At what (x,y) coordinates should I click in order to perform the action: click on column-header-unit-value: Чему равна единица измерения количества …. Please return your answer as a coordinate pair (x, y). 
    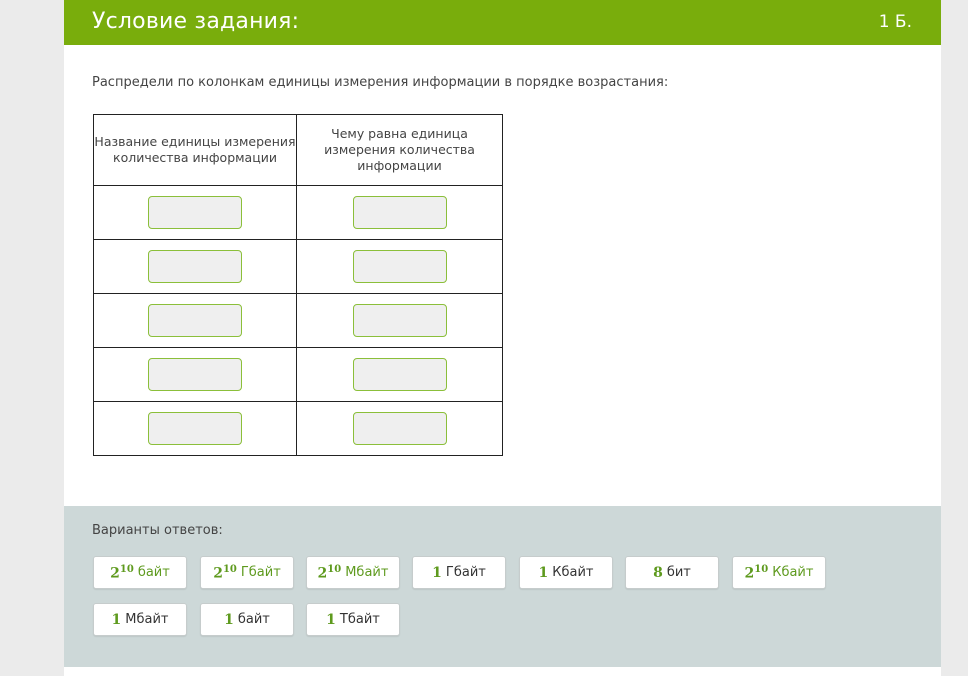
    Looking at the image, I should click on (399, 150).